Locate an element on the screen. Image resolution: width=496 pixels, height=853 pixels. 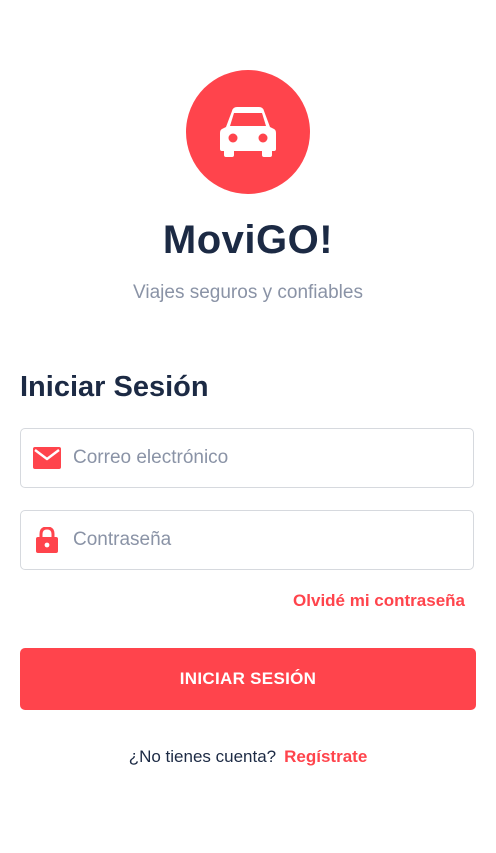
app-tagline: Viajes seguros y confiables is located at coordinates (248, 292).